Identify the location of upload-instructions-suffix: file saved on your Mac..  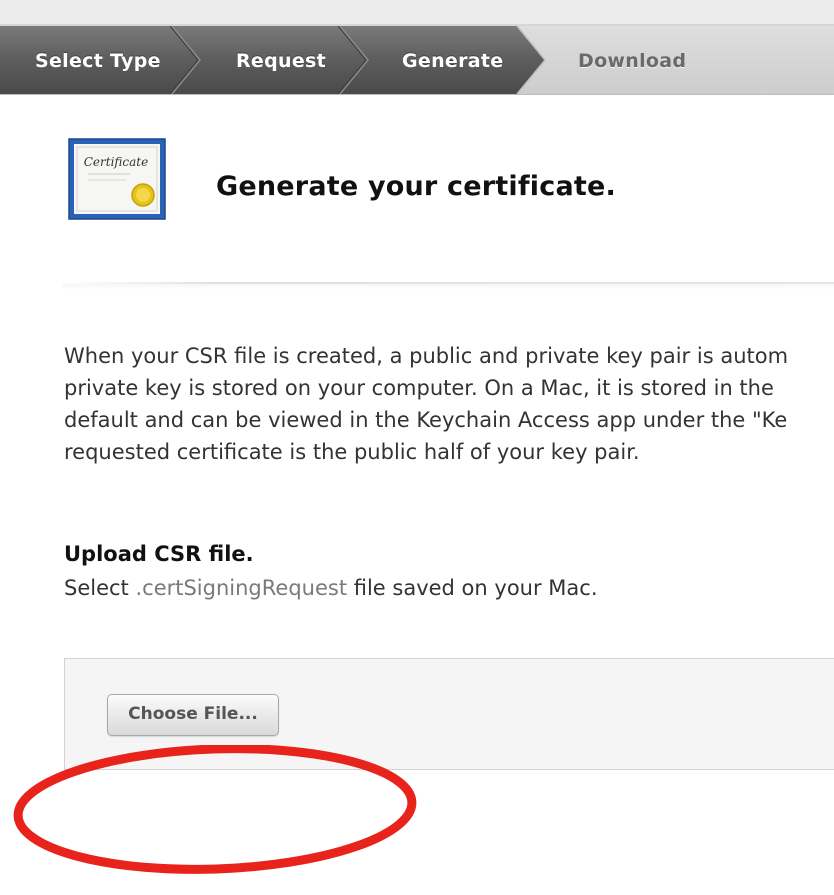
(472, 588).